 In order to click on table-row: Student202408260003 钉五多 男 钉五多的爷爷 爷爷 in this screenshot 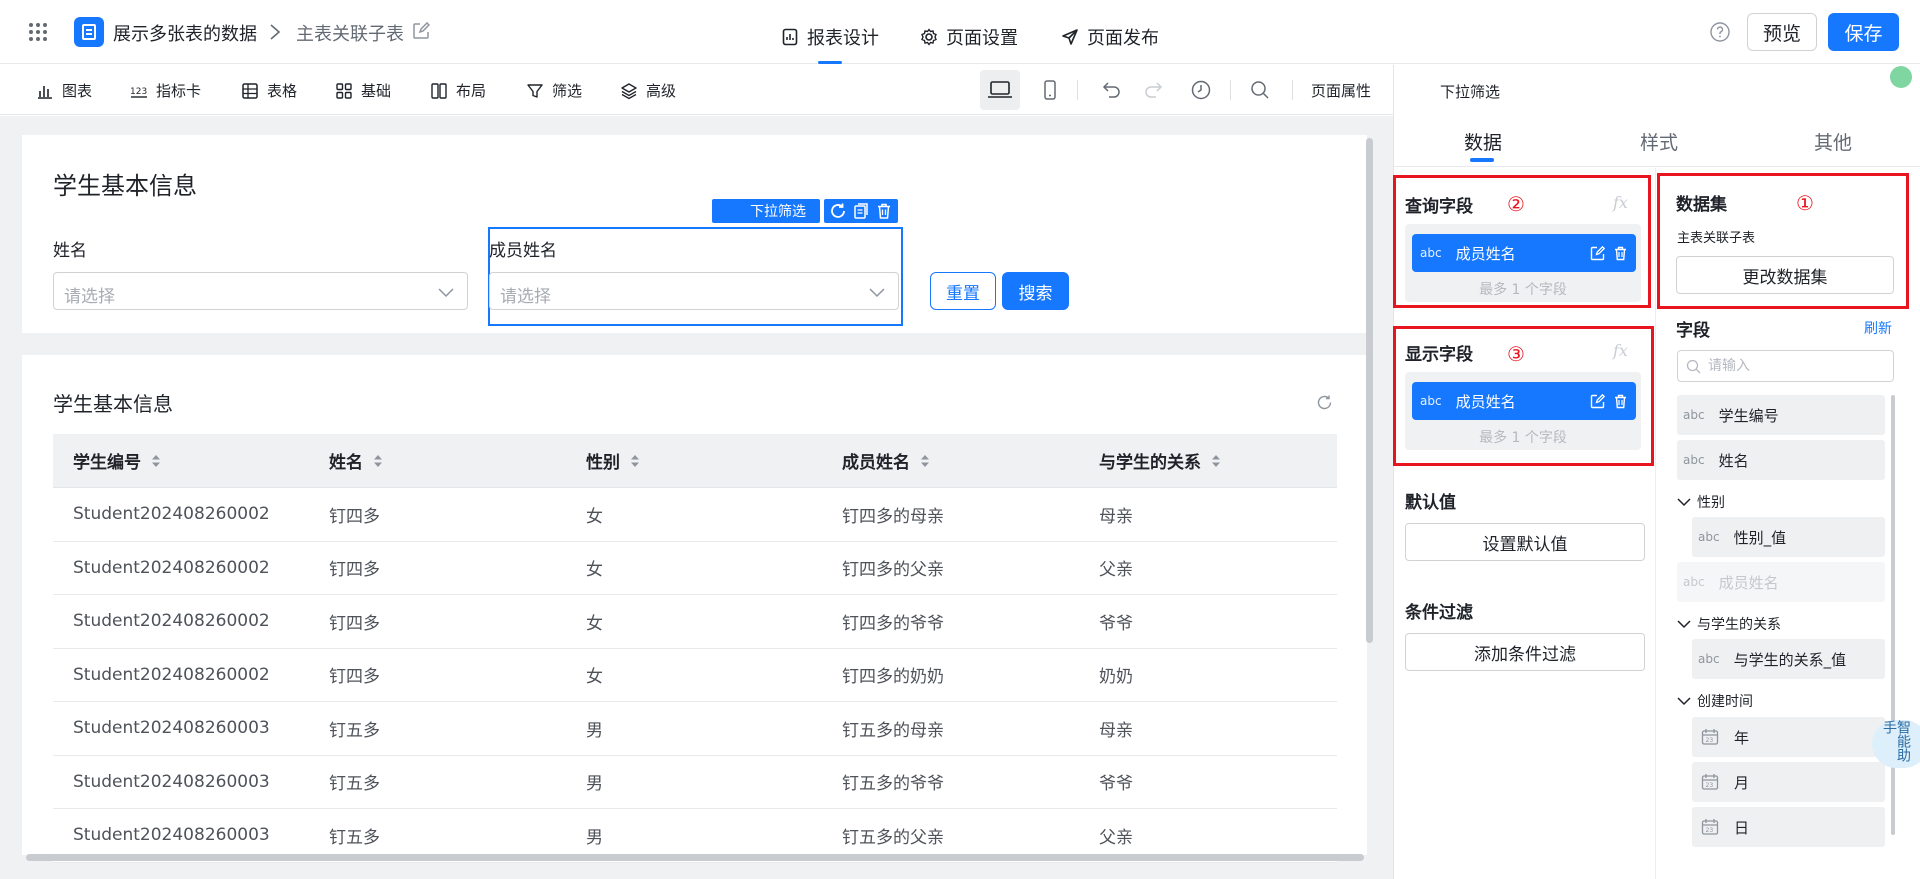, I will do `click(695, 782)`.